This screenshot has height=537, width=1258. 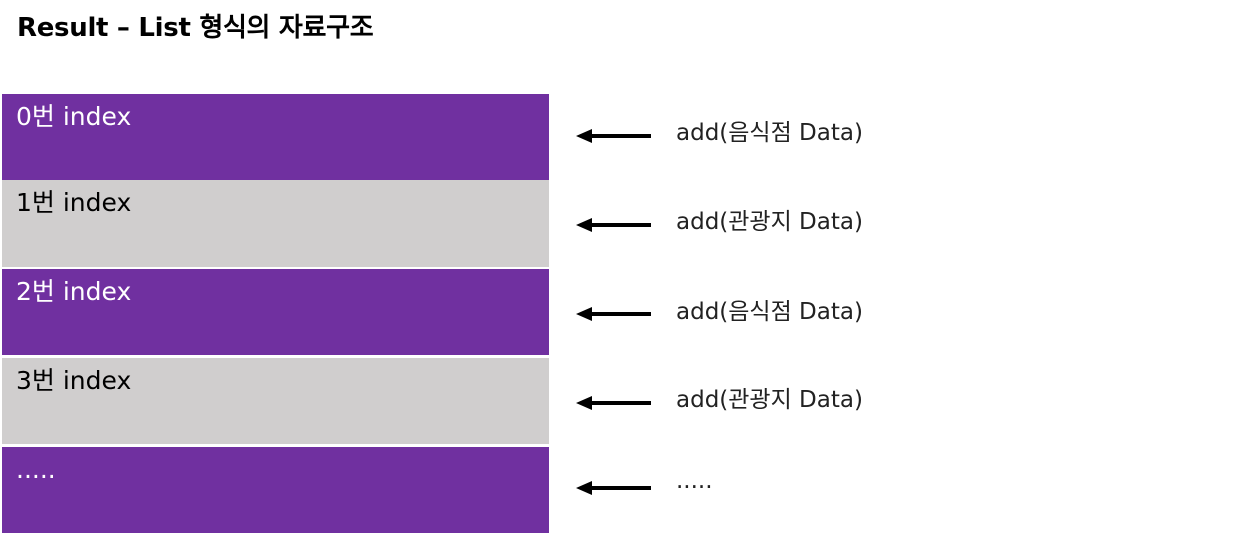 I want to click on list-cell-0: 0번 index, so click(x=275, y=137).